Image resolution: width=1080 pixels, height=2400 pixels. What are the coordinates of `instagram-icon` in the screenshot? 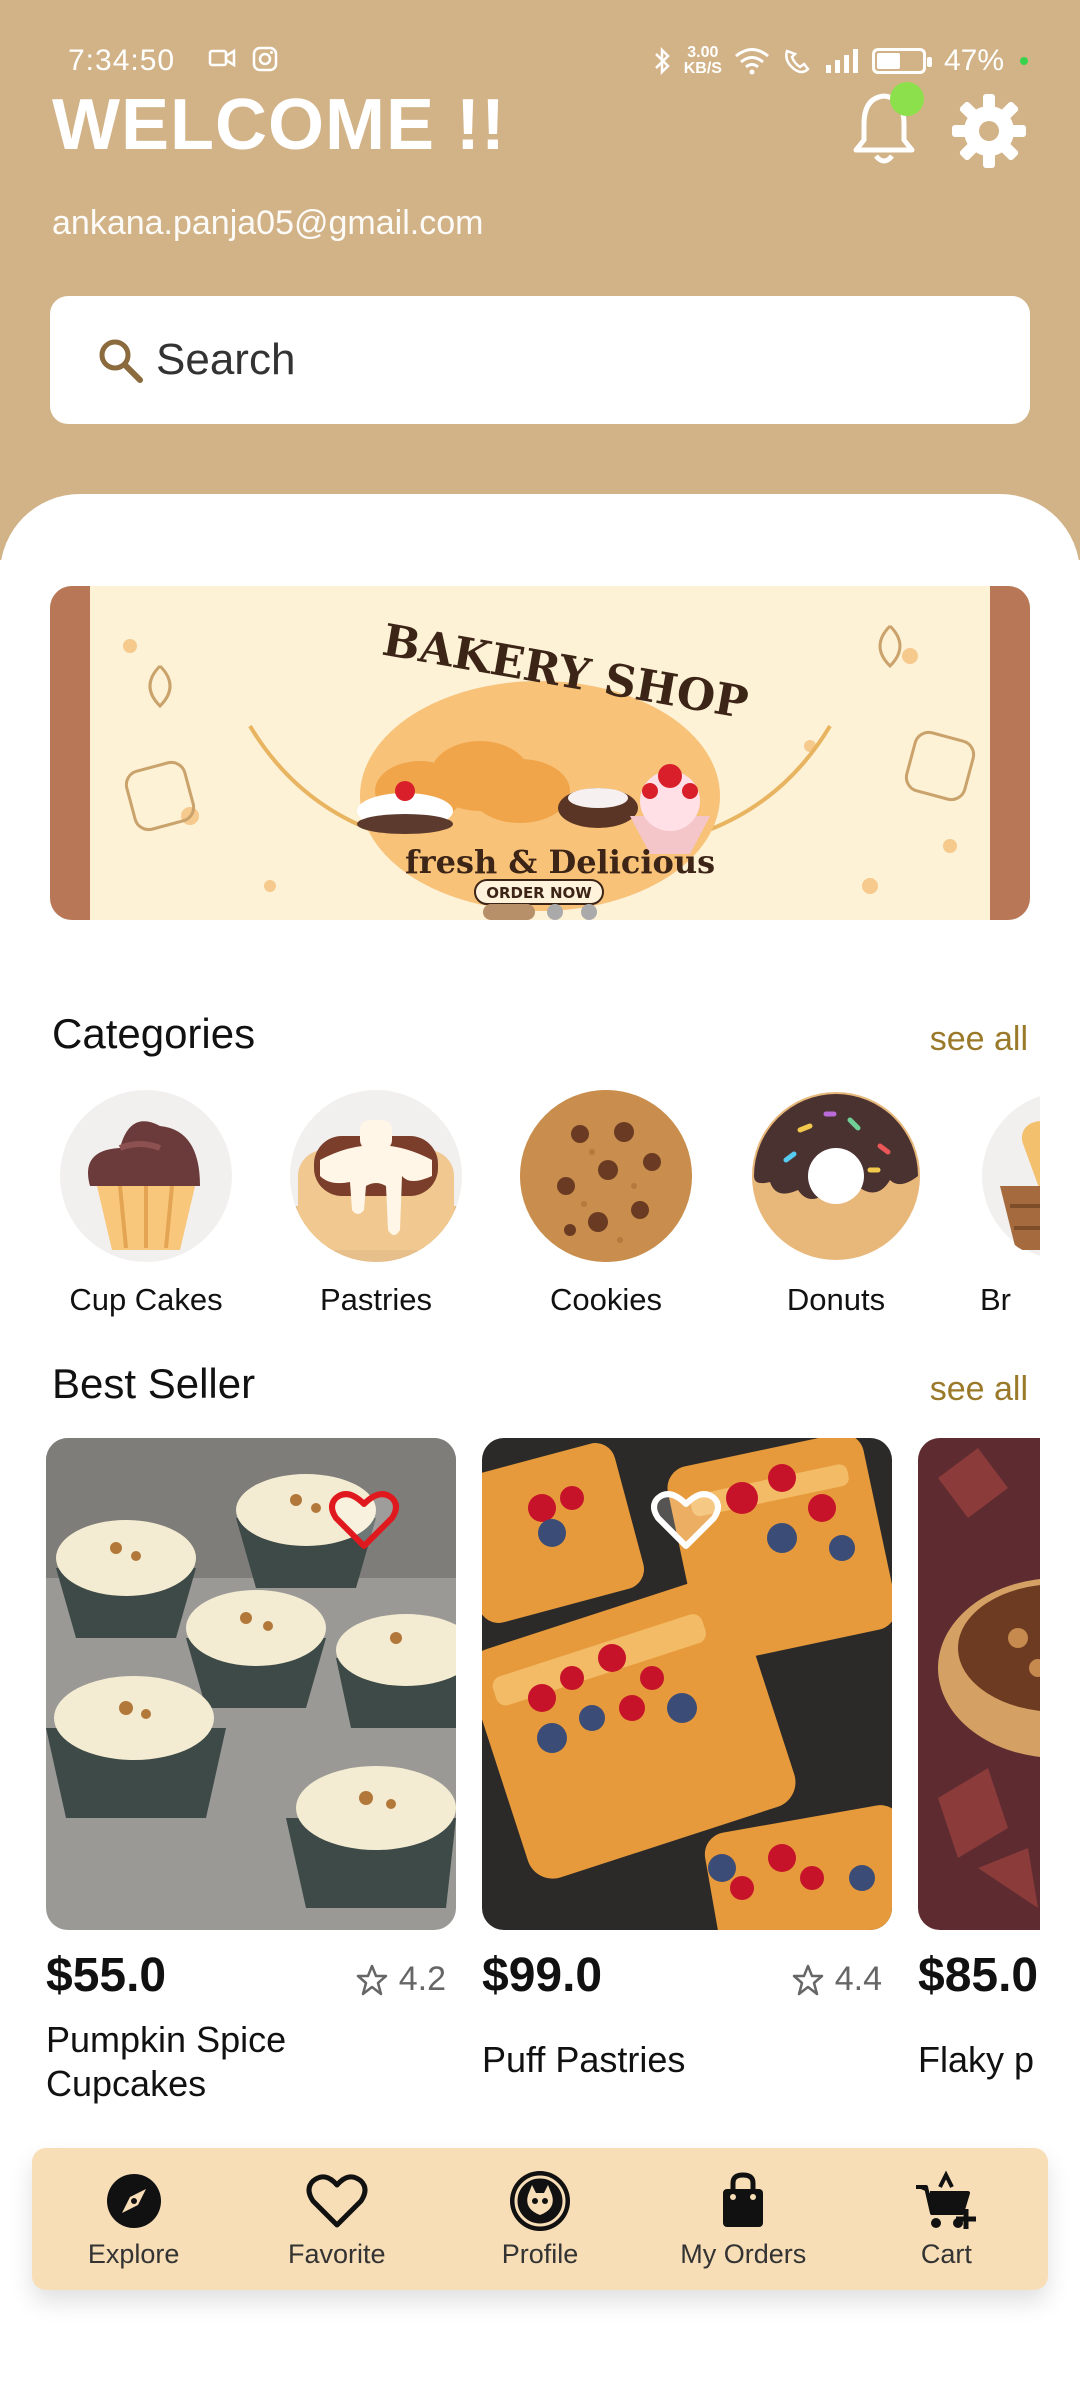 It's located at (265, 59).